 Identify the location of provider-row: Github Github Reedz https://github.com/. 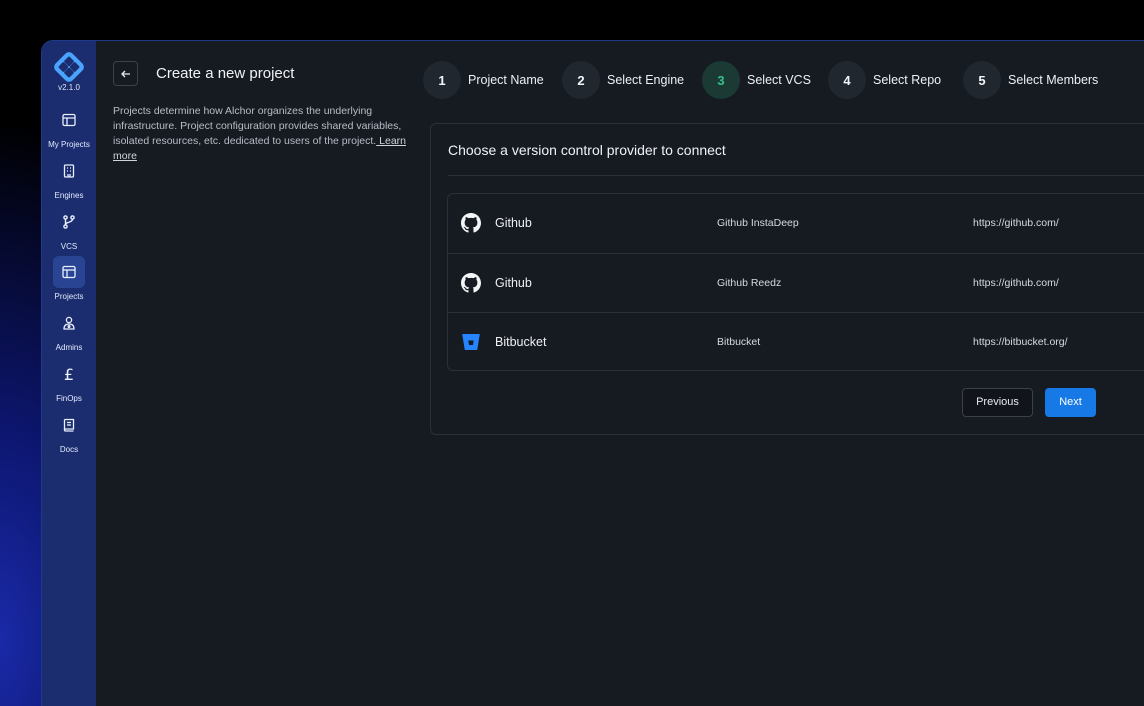
(796, 282).